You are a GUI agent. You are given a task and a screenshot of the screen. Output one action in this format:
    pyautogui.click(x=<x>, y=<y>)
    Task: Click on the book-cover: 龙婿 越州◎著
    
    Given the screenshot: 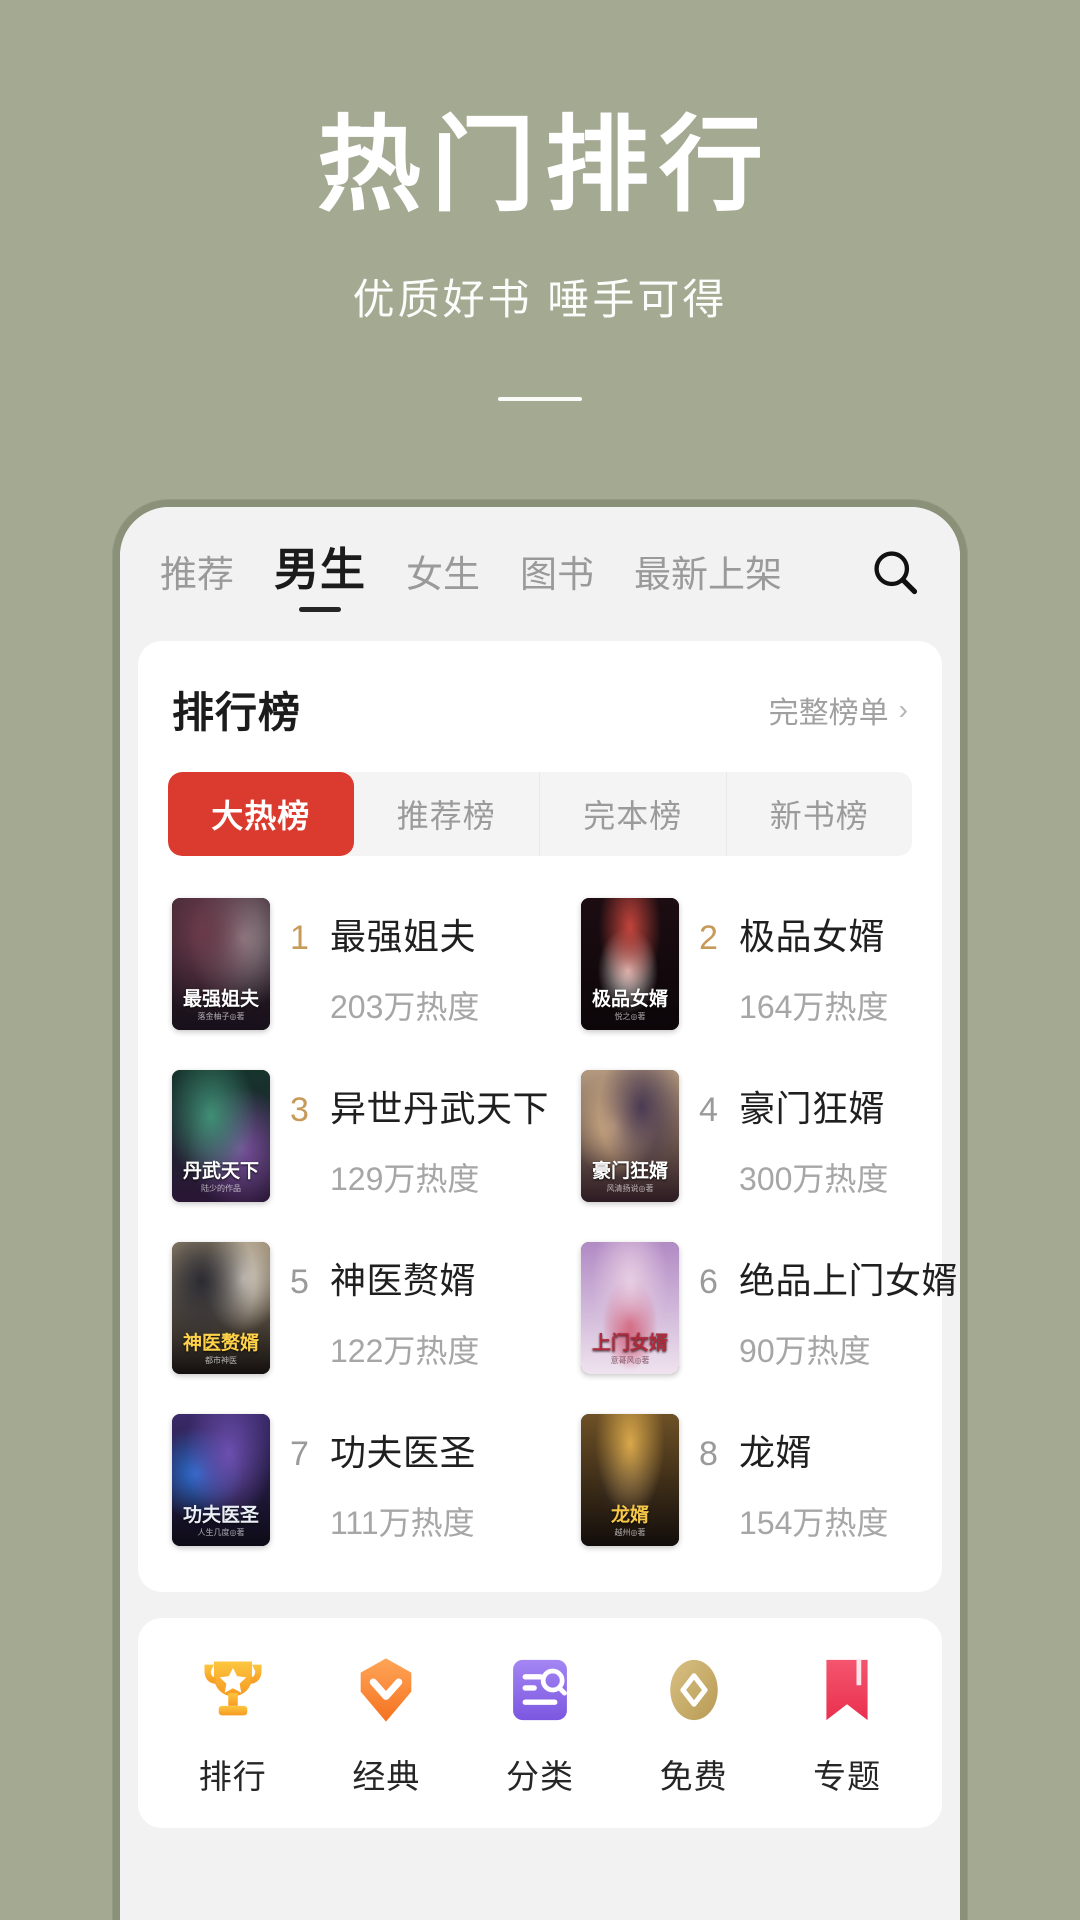 What is the action you would take?
    pyautogui.click(x=630, y=1480)
    